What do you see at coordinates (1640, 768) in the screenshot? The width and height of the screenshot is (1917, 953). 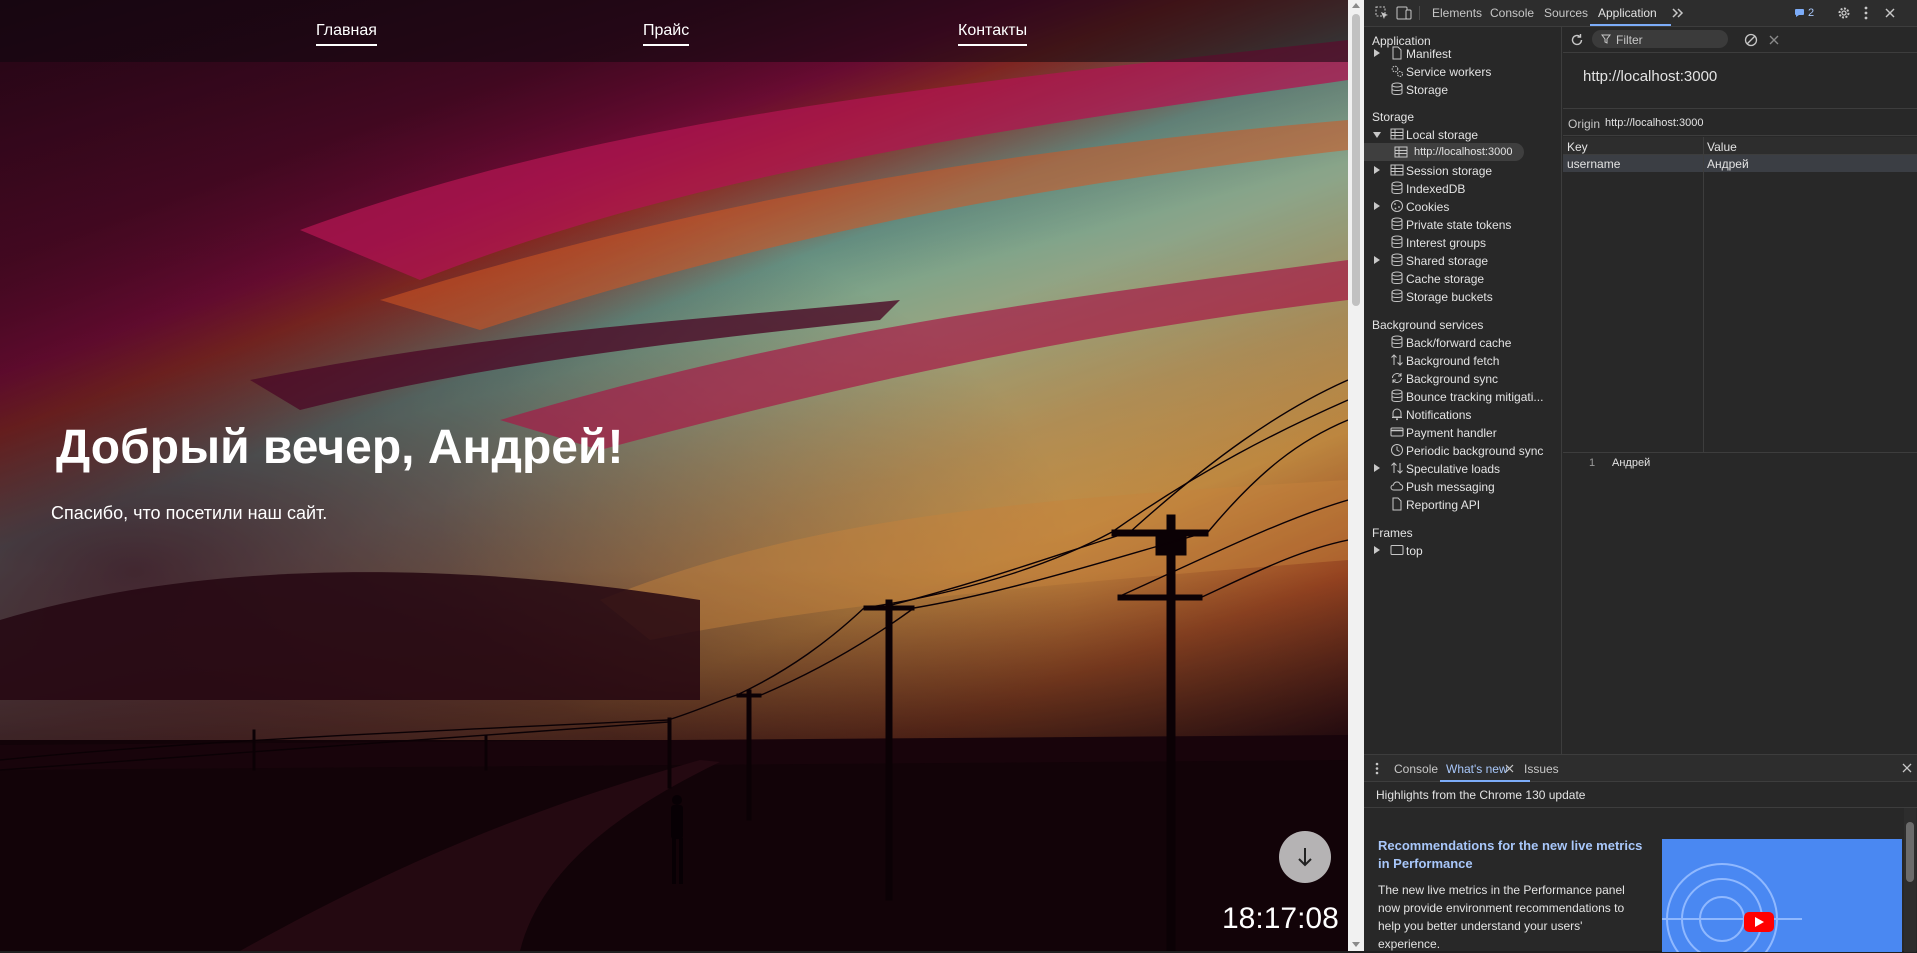 I see `drawer-tabbar: Console What's new Issues` at bounding box center [1640, 768].